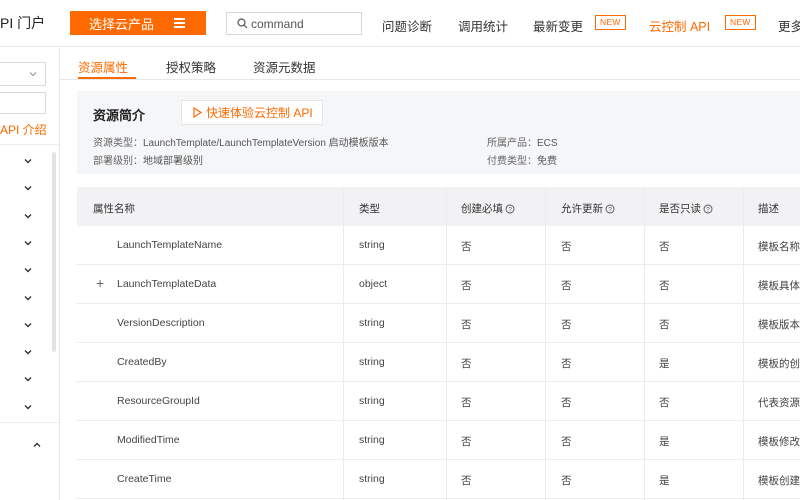  What do you see at coordinates (438, 245) in the screenshot?
I see `table-row: LaunchTemplateName string 否 否 否 模板名称` at bounding box center [438, 245].